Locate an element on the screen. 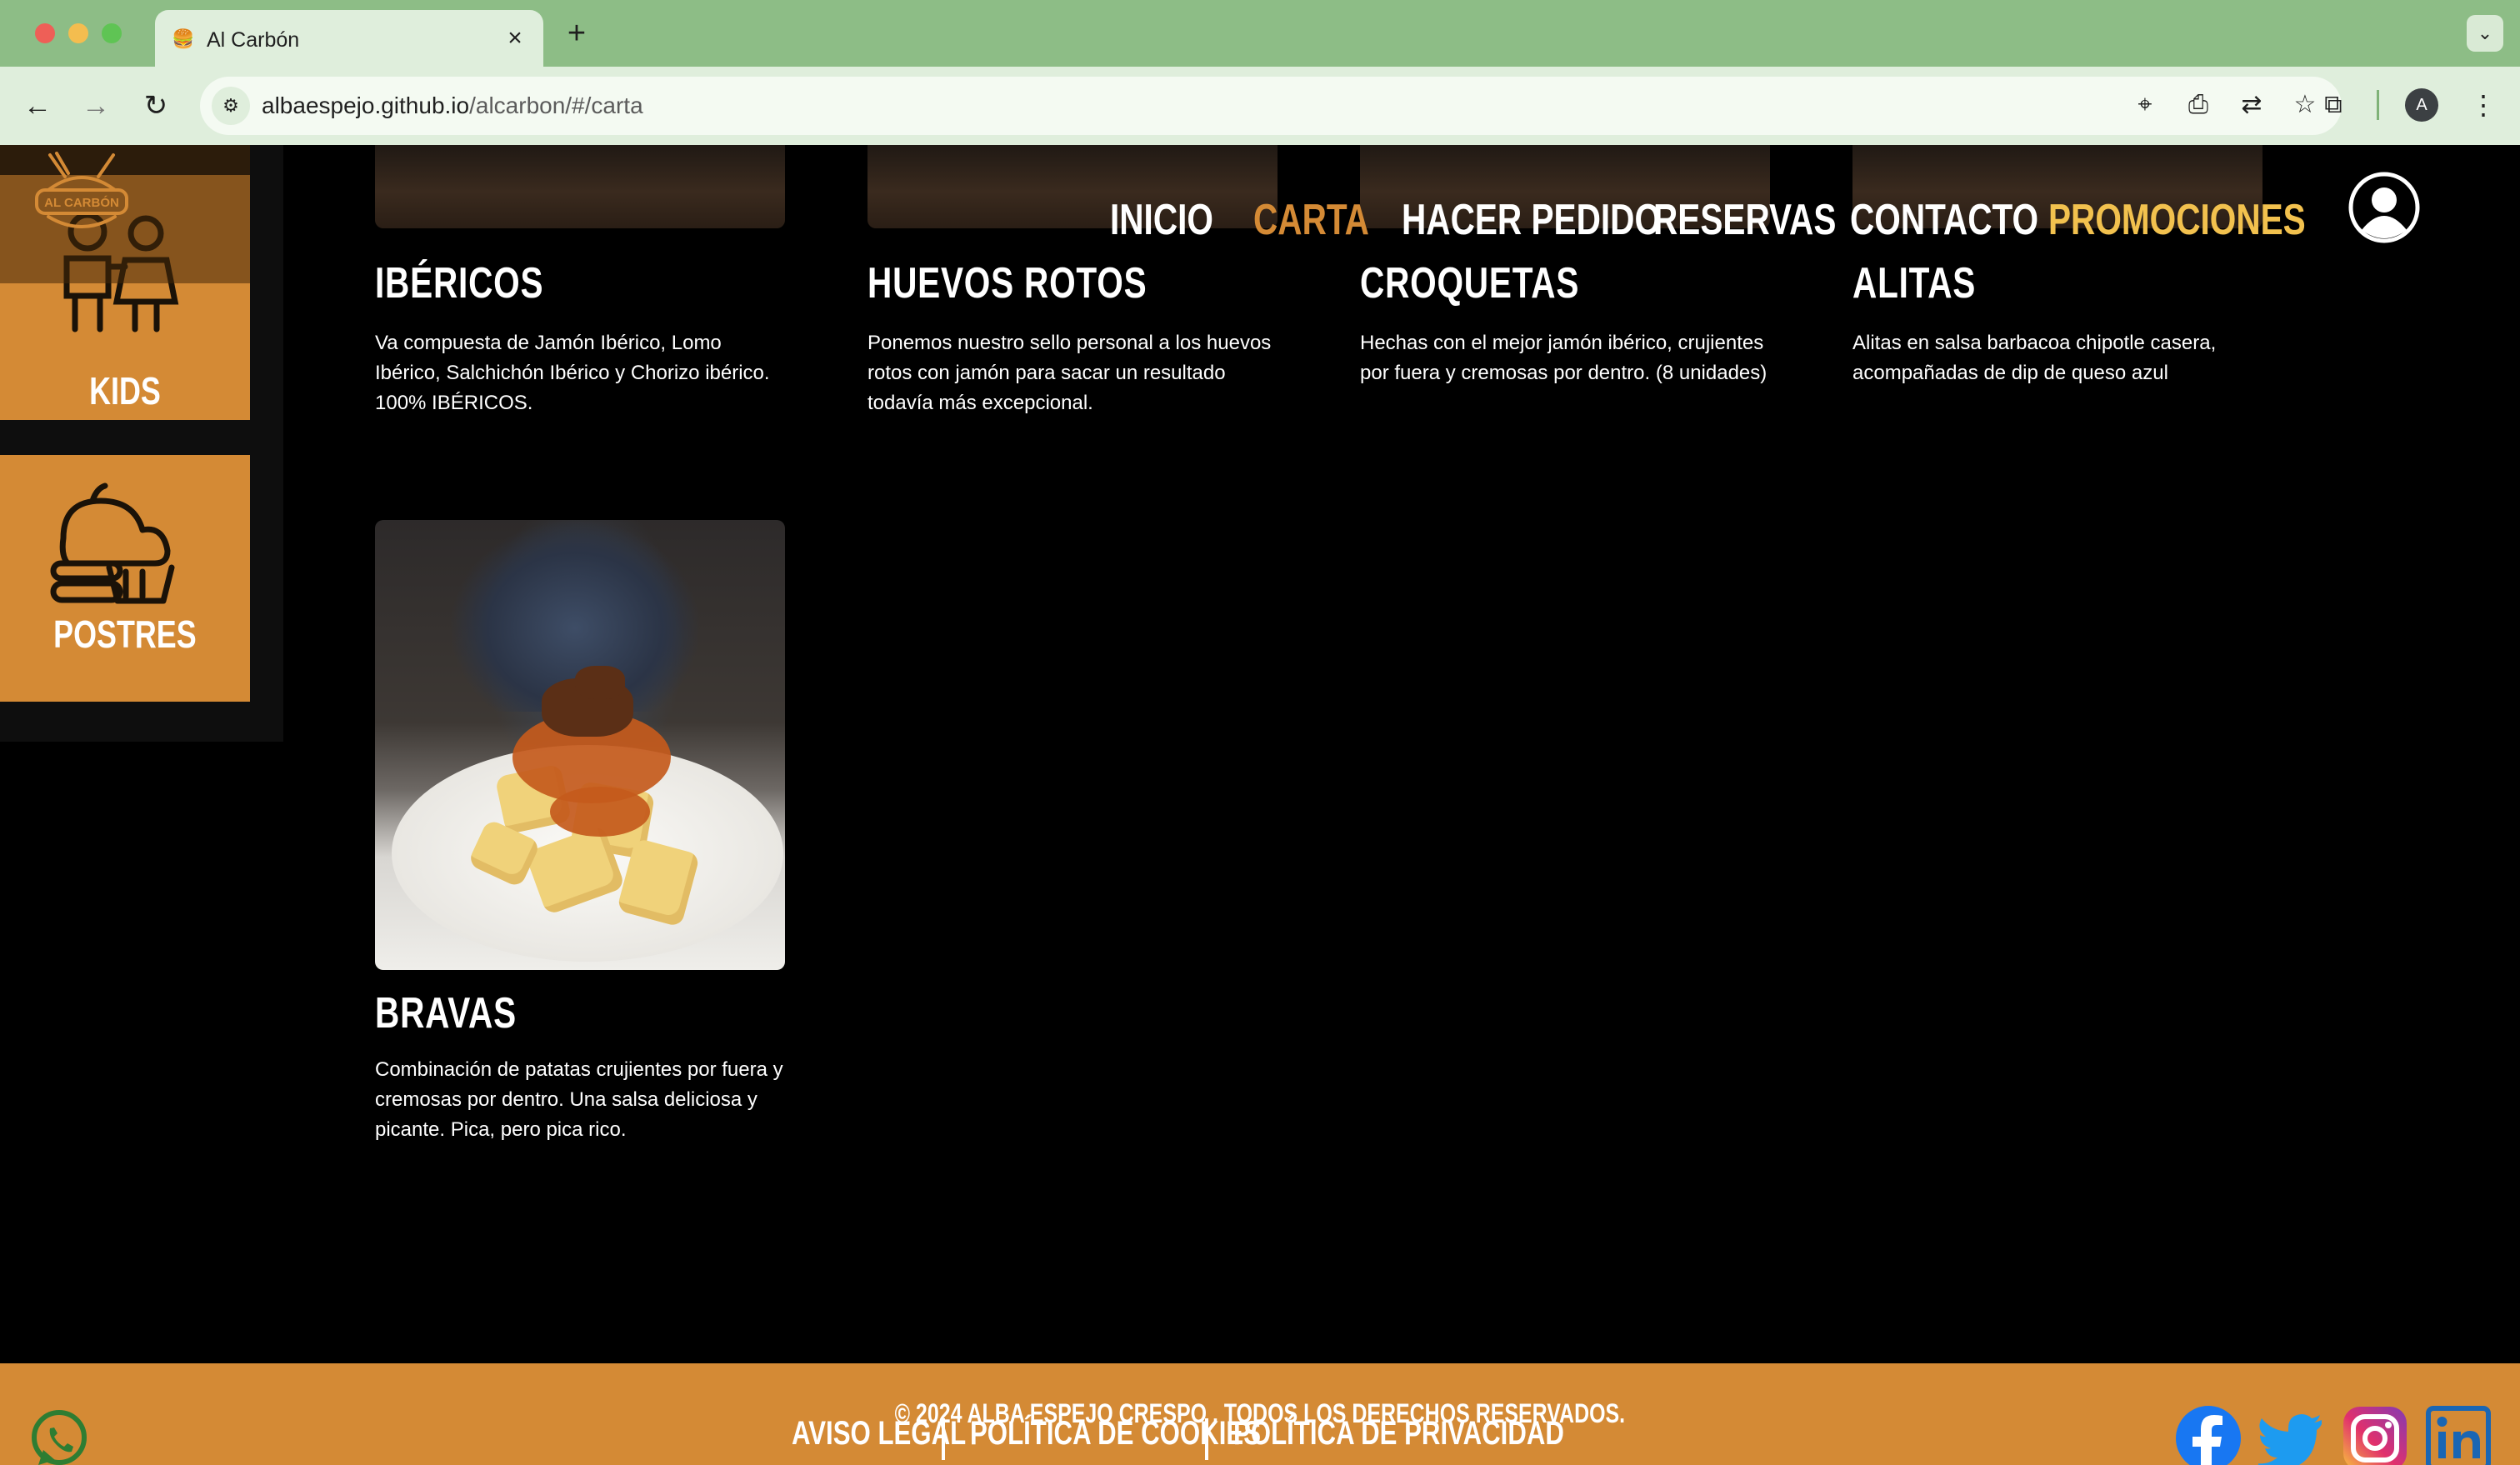  url-text: albaespejo.github.io/alcarbon/#/carta is located at coordinates (452, 105).